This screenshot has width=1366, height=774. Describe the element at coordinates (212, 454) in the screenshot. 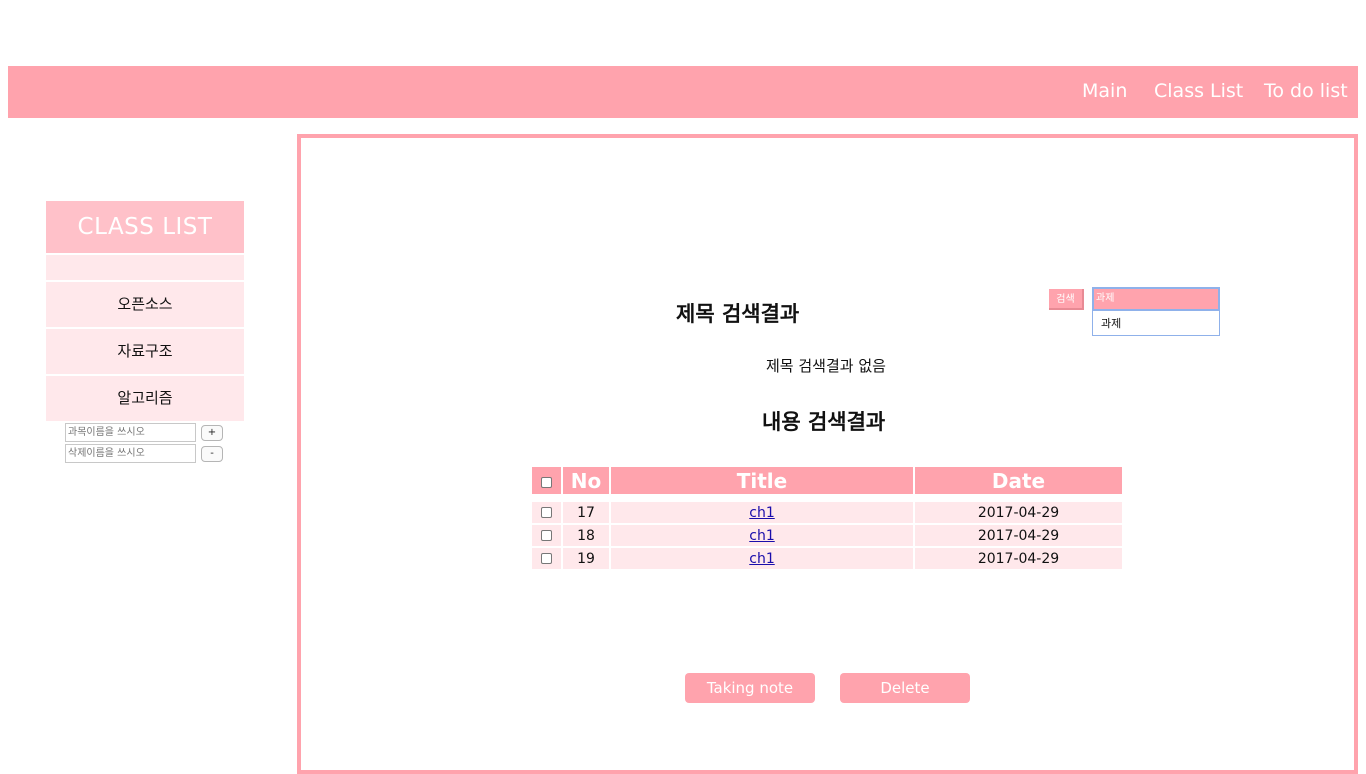

I see `delete-class-button: -` at that location.